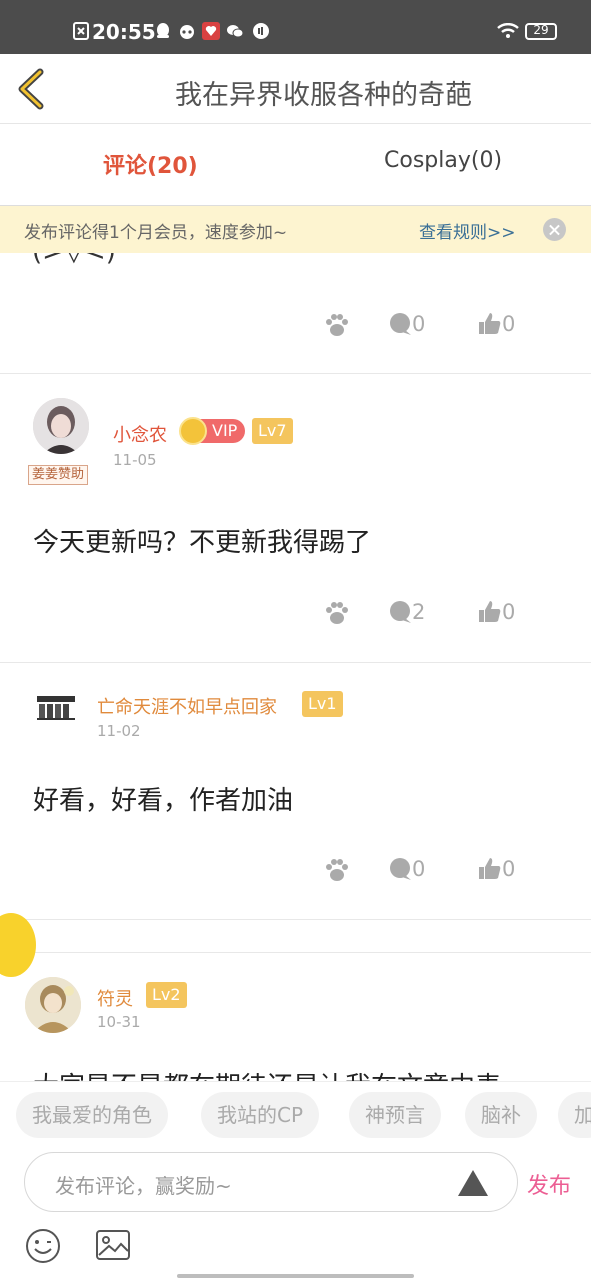  Describe the element at coordinates (443, 160) in the screenshot. I see `tab-cosplay: Cosplay(0)` at that location.